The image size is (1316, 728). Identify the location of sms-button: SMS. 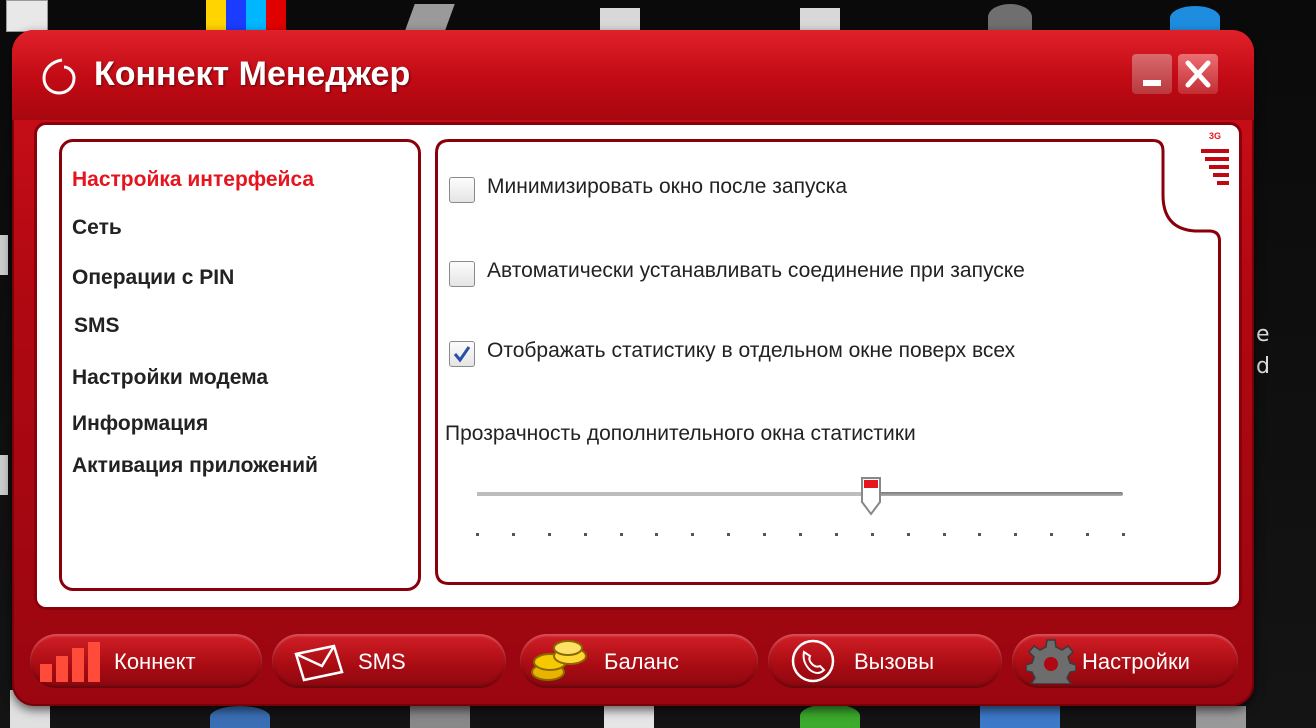
(389, 661).